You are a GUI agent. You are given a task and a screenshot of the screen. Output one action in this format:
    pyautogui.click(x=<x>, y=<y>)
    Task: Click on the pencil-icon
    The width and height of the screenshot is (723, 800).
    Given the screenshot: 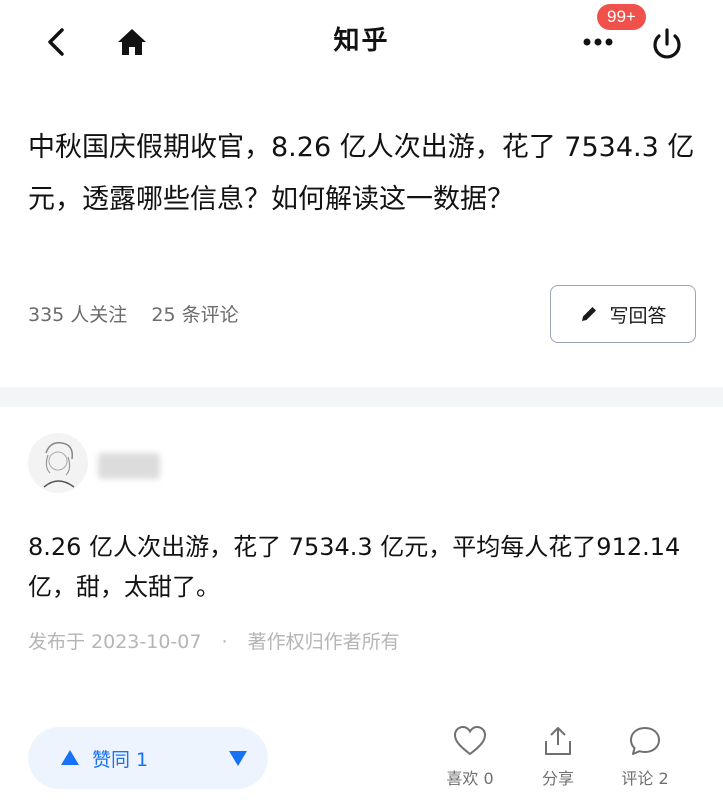 What is the action you would take?
    pyautogui.click(x=589, y=314)
    